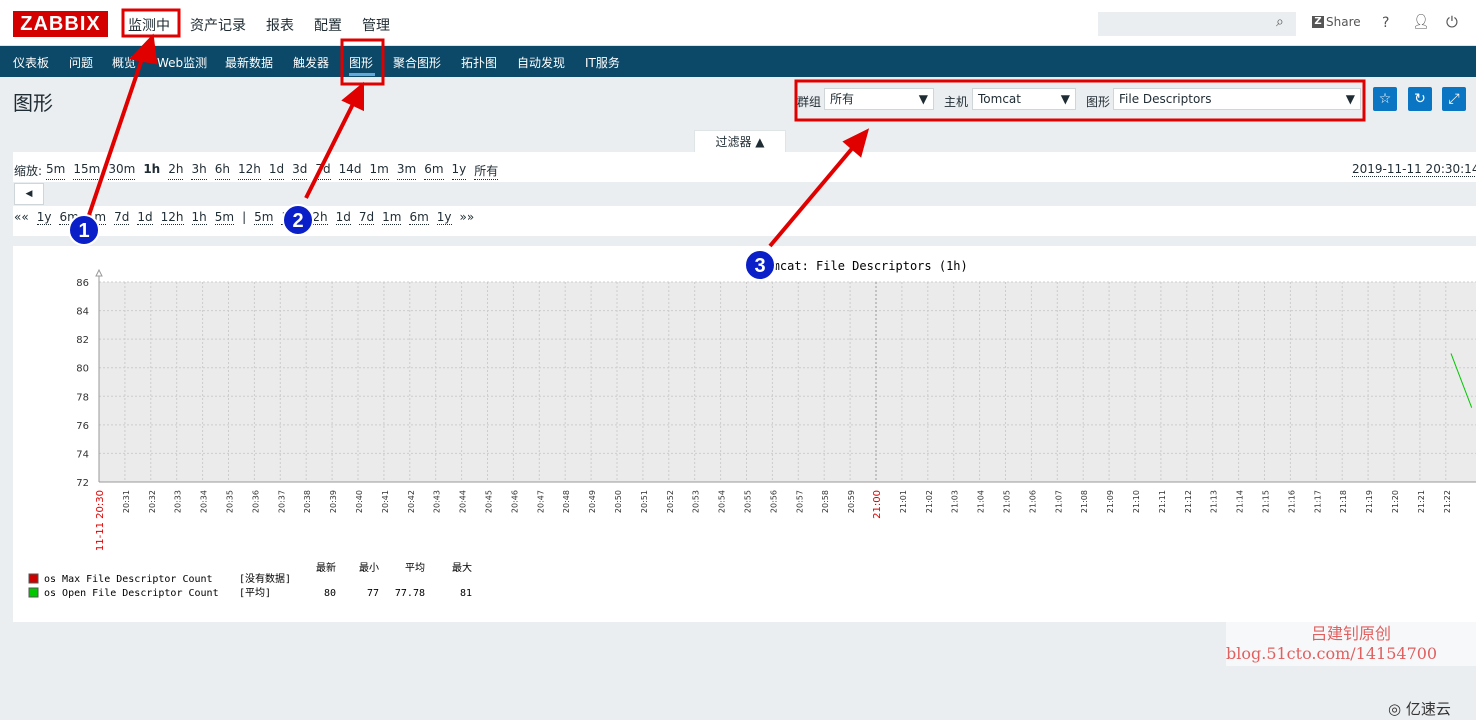 The width and height of the screenshot is (1476, 720). What do you see at coordinates (376, 25) in the screenshot?
I see `menu-administration: 管理` at bounding box center [376, 25].